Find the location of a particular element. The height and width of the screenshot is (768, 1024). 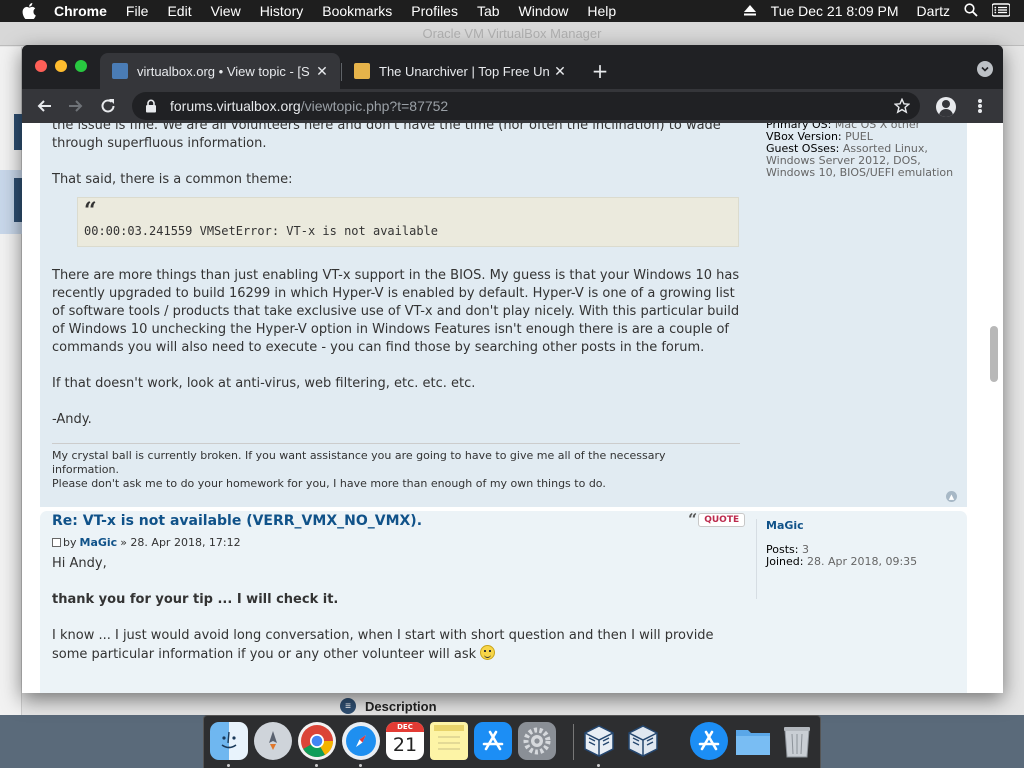

forward-button is located at coordinates (76, 106).